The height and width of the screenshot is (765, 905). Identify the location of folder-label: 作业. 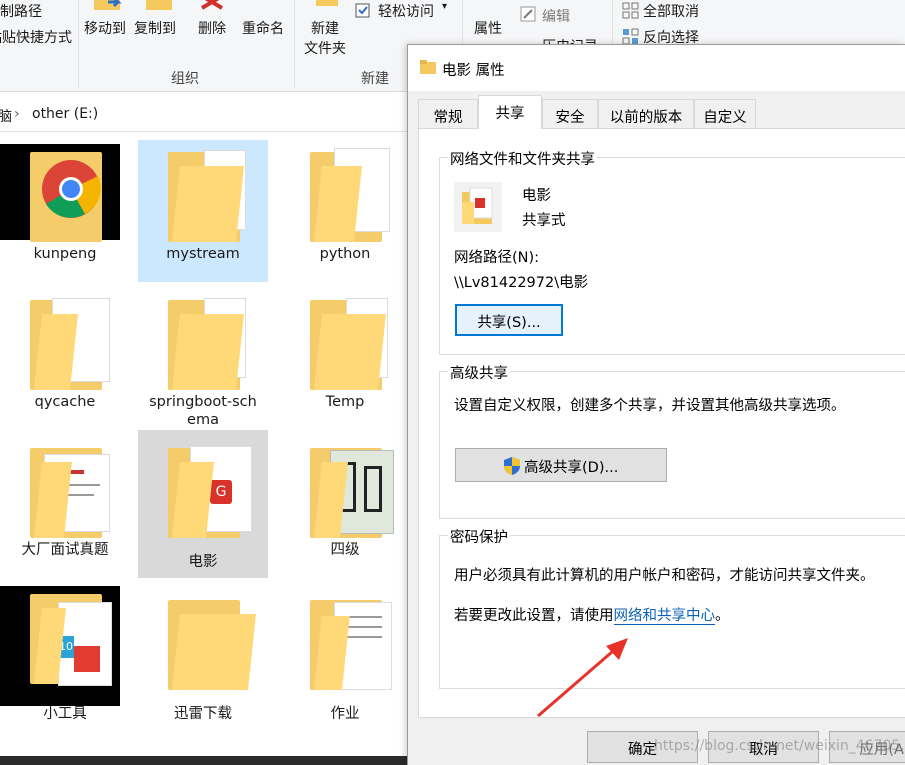
(345, 714).